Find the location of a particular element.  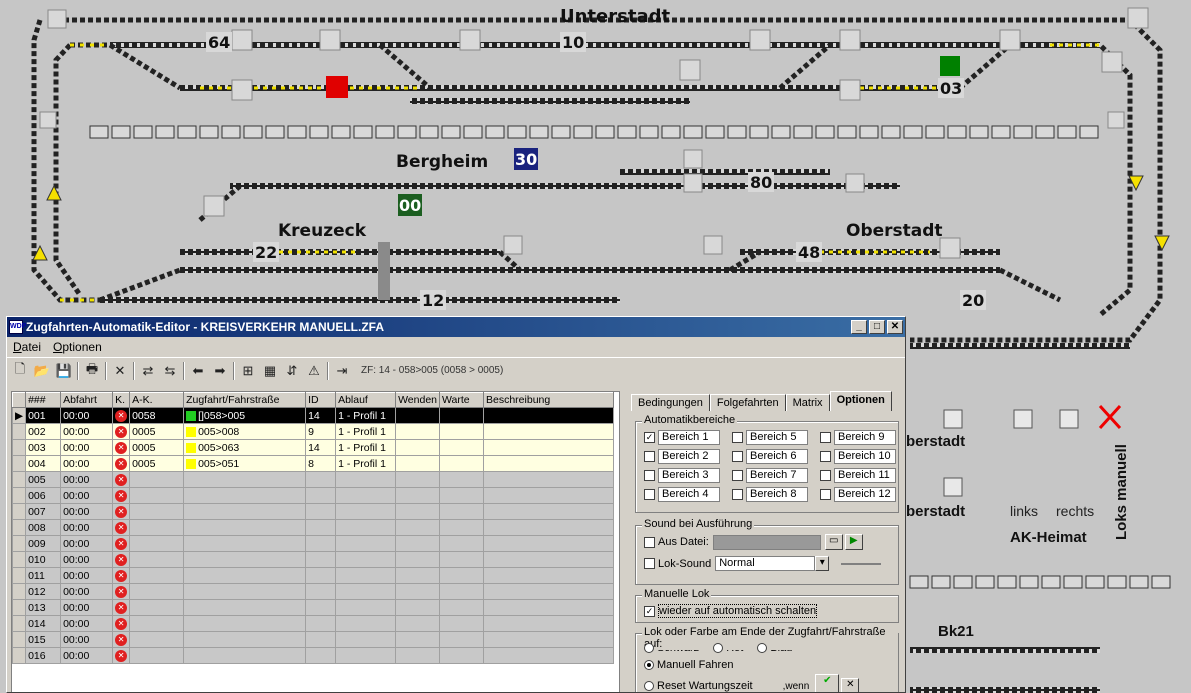

cell-nr: 016 is located at coordinates (43, 655).